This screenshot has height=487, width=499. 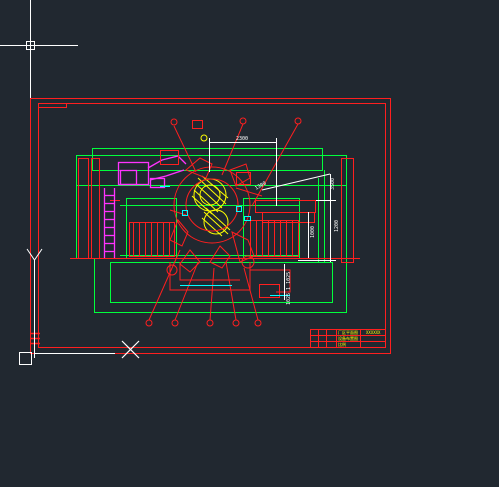 What do you see at coordinates (342, 344) in the screenshot?
I see `title-line-3: 比例` at bounding box center [342, 344].